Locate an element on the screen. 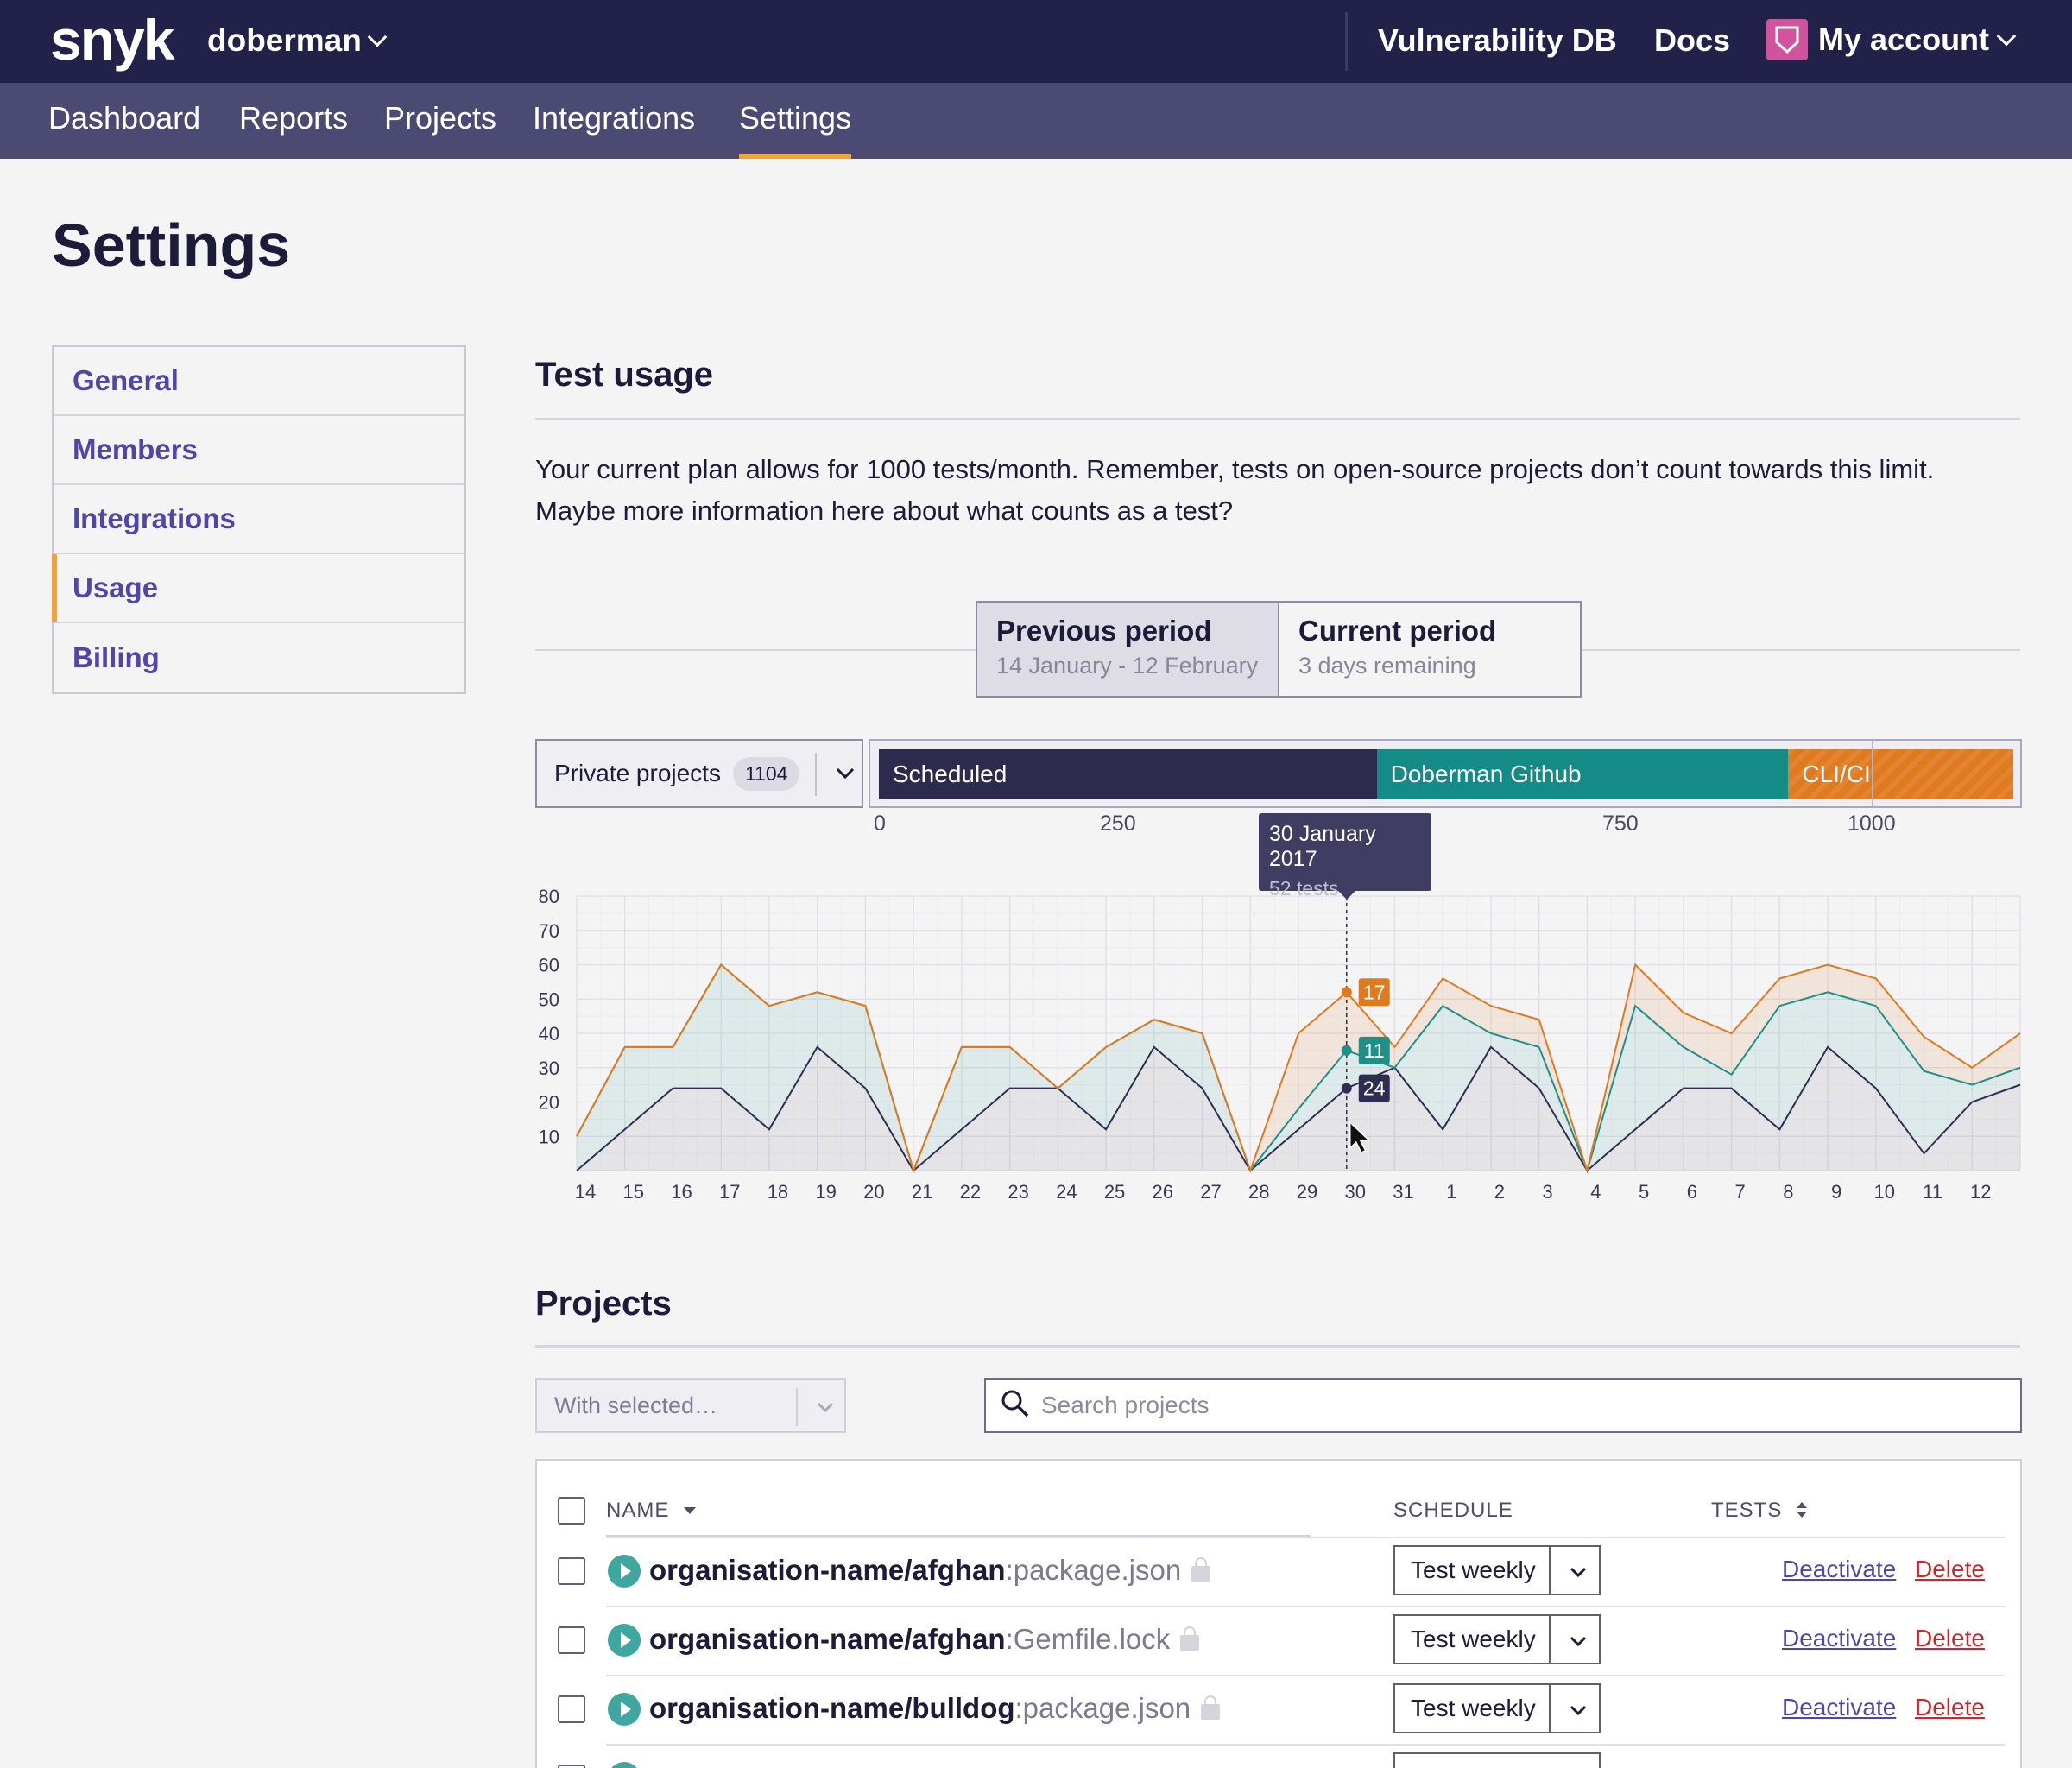 This screenshot has width=2072, height=1768. x-tick-label: 11 is located at coordinates (1932, 1192).